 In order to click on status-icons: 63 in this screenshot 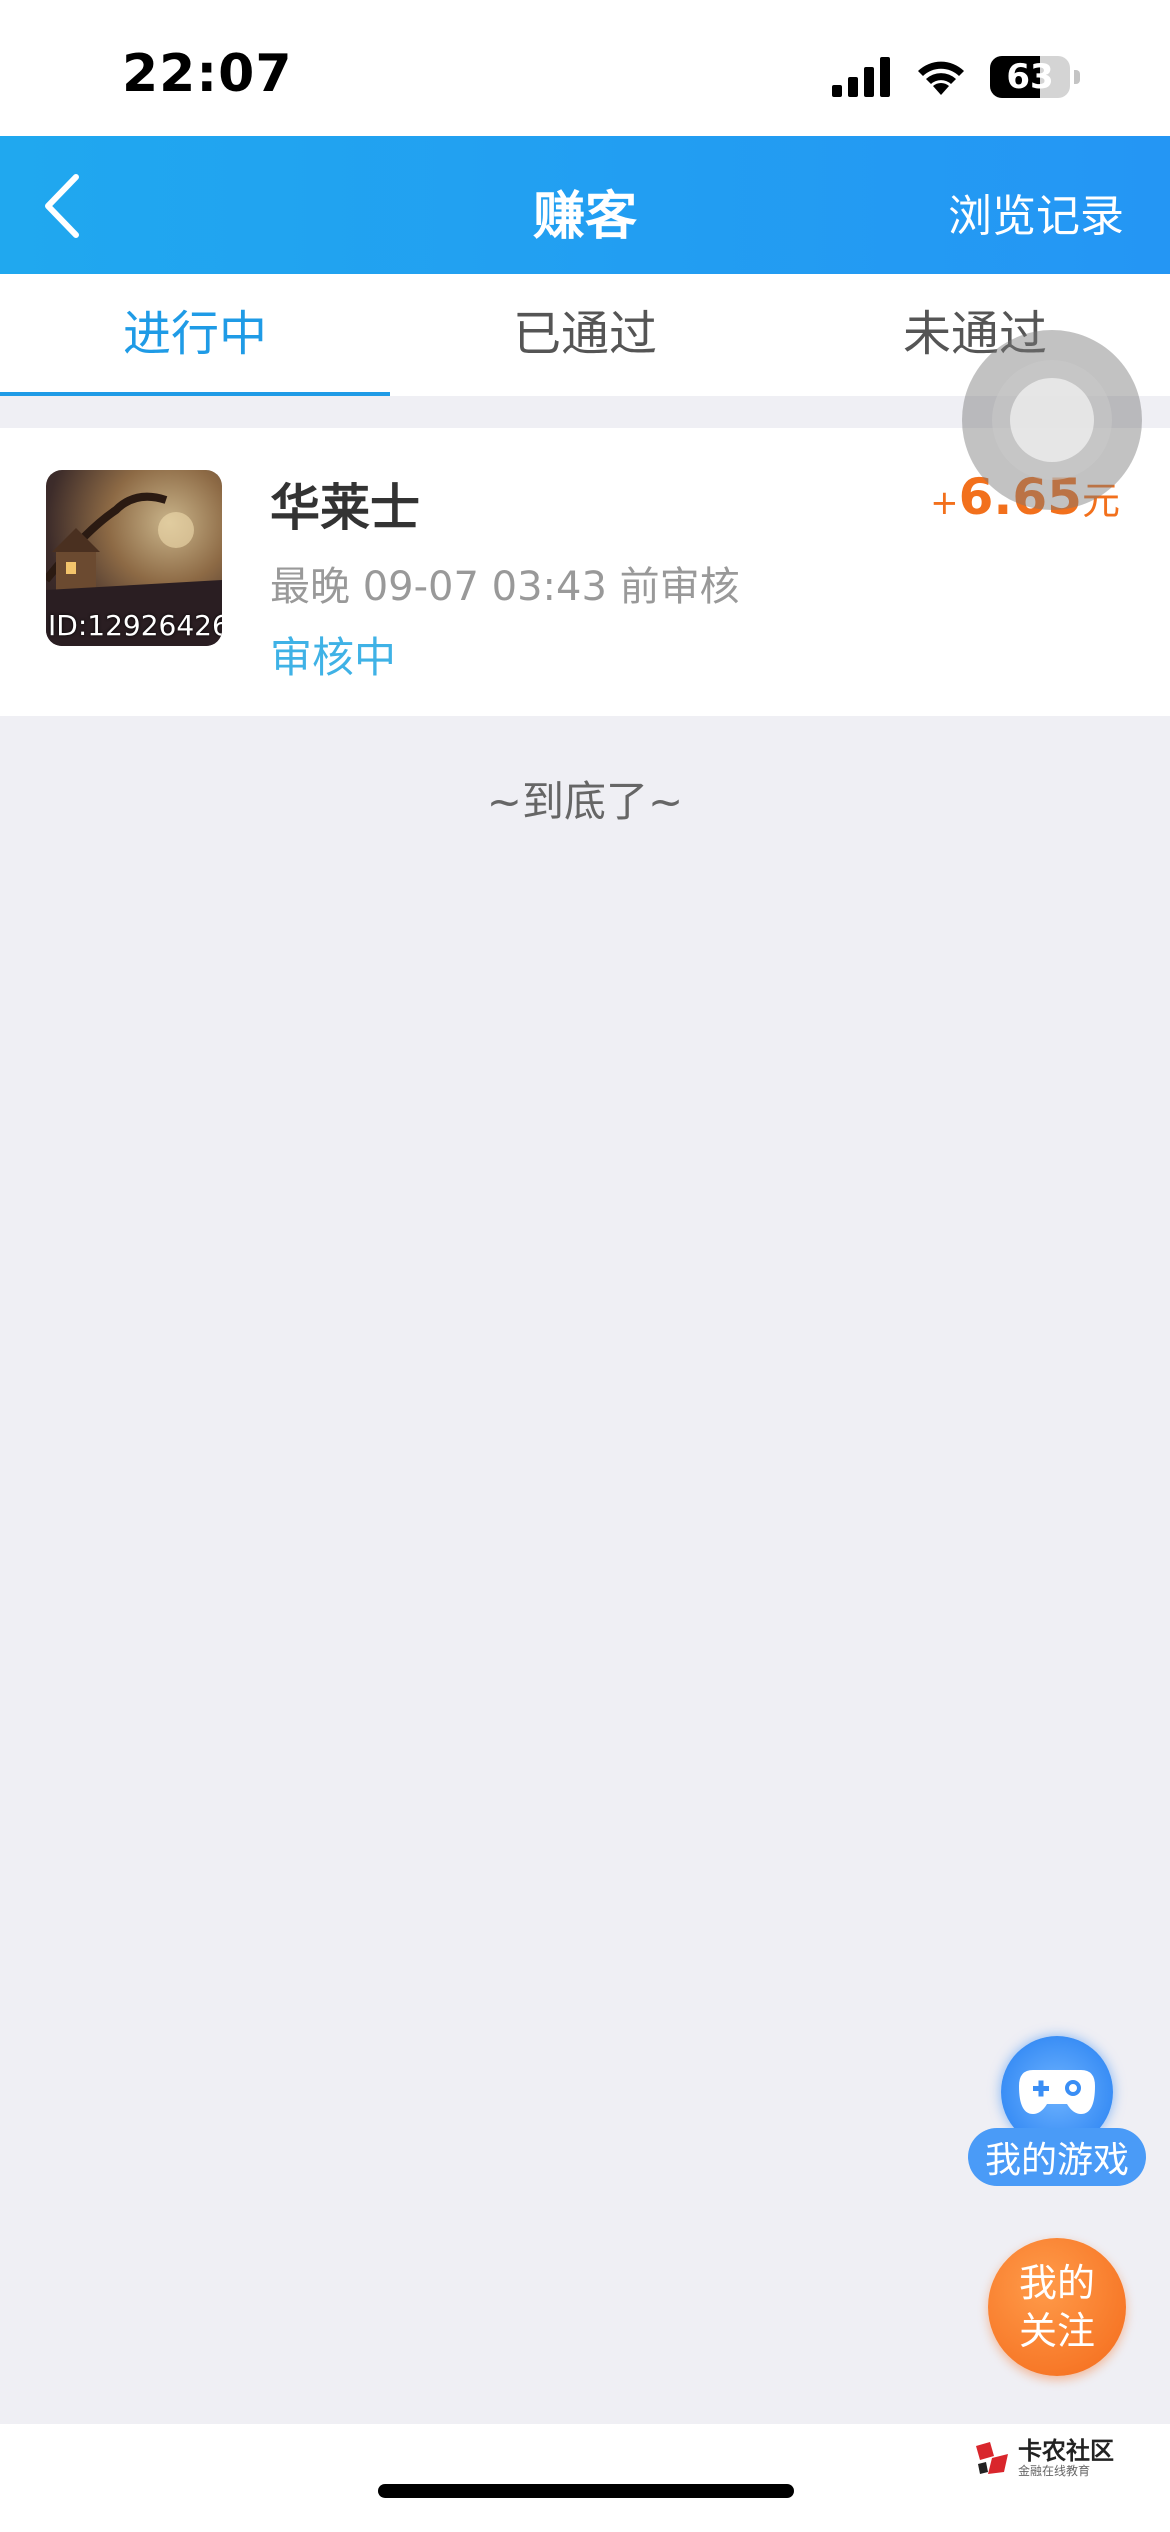, I will do `click(956, 77)`.